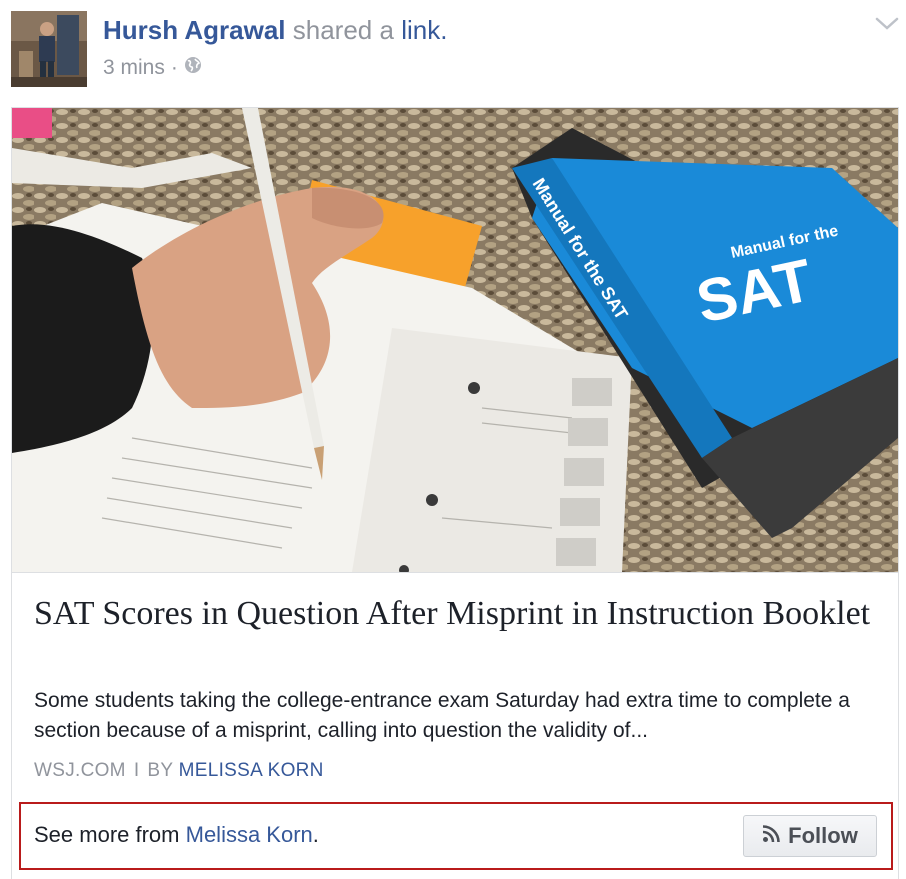 The width and height of the screenshot is (906, 879). Describe the element at coordinates (136, 770) in the screenshot. I see `source-separator: I` at that location.